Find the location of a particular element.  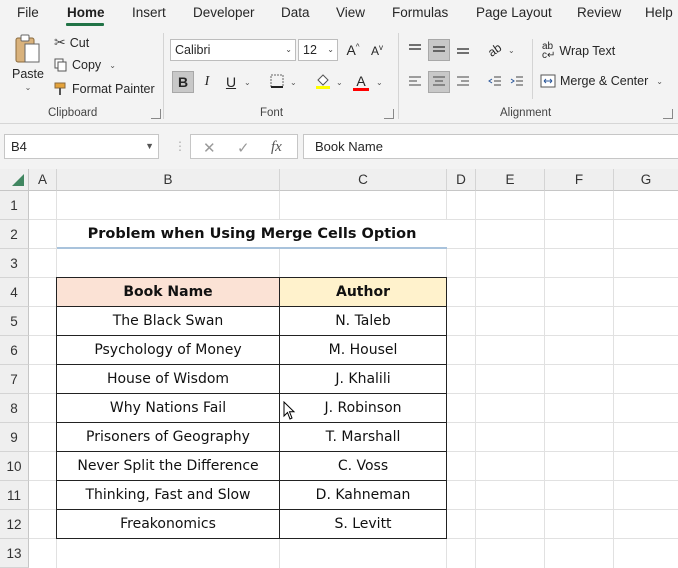

paste-button: Paste ⌄ is located at coordinates (28, 62).